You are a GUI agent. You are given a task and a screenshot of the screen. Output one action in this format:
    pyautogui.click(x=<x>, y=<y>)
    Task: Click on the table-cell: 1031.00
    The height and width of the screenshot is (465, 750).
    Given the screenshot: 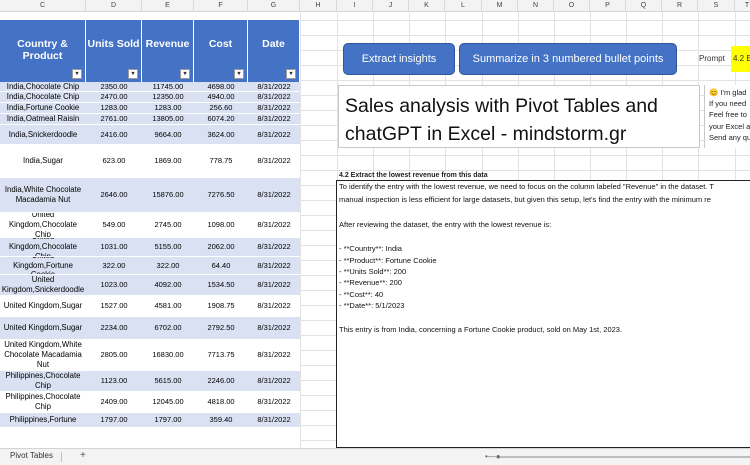 What is the action you would take?
    pyautogui.click(x=114, y=247)
    